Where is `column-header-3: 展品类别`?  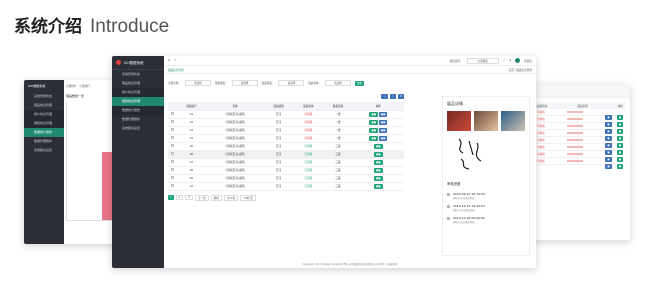 column-header-3: 展品类别 is located at coordinates (278, 106).